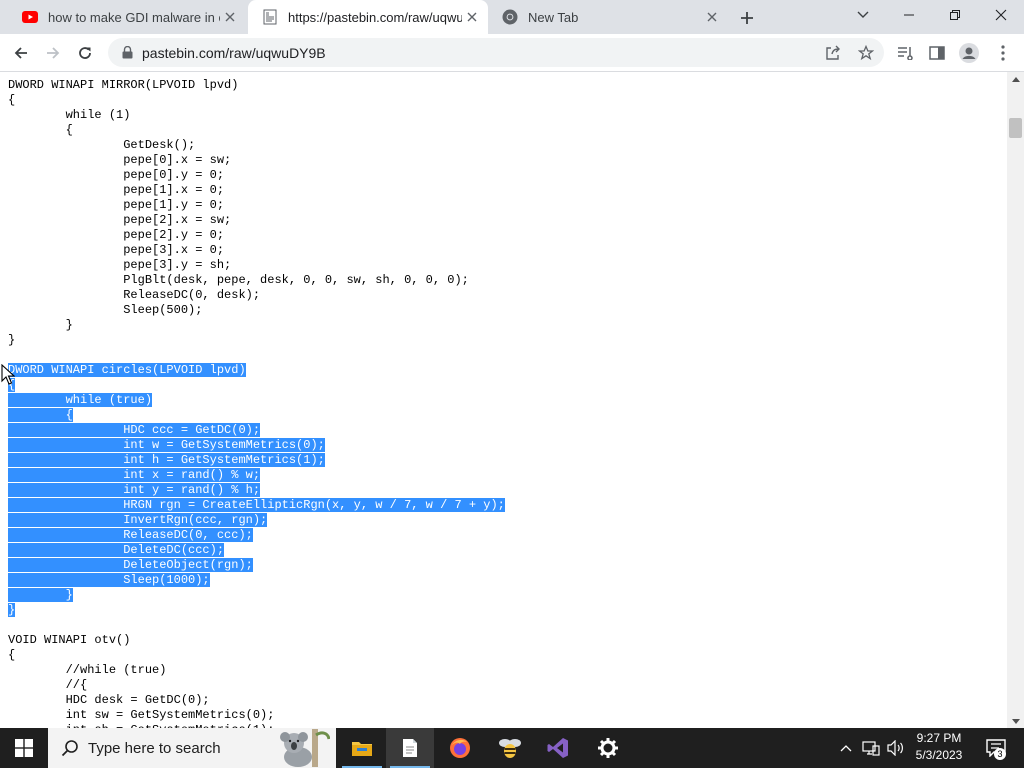 The image size is (1024, 772). What do you see at coordinates (9, 374) in the screenshot?
I see `mouse-pointer-icon` at bounding box center [9, 374].